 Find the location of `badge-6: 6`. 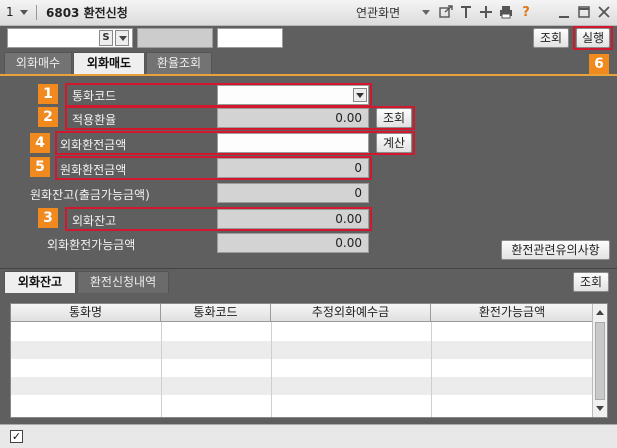

badge-6: 6 is located at coordinates (599, 64).